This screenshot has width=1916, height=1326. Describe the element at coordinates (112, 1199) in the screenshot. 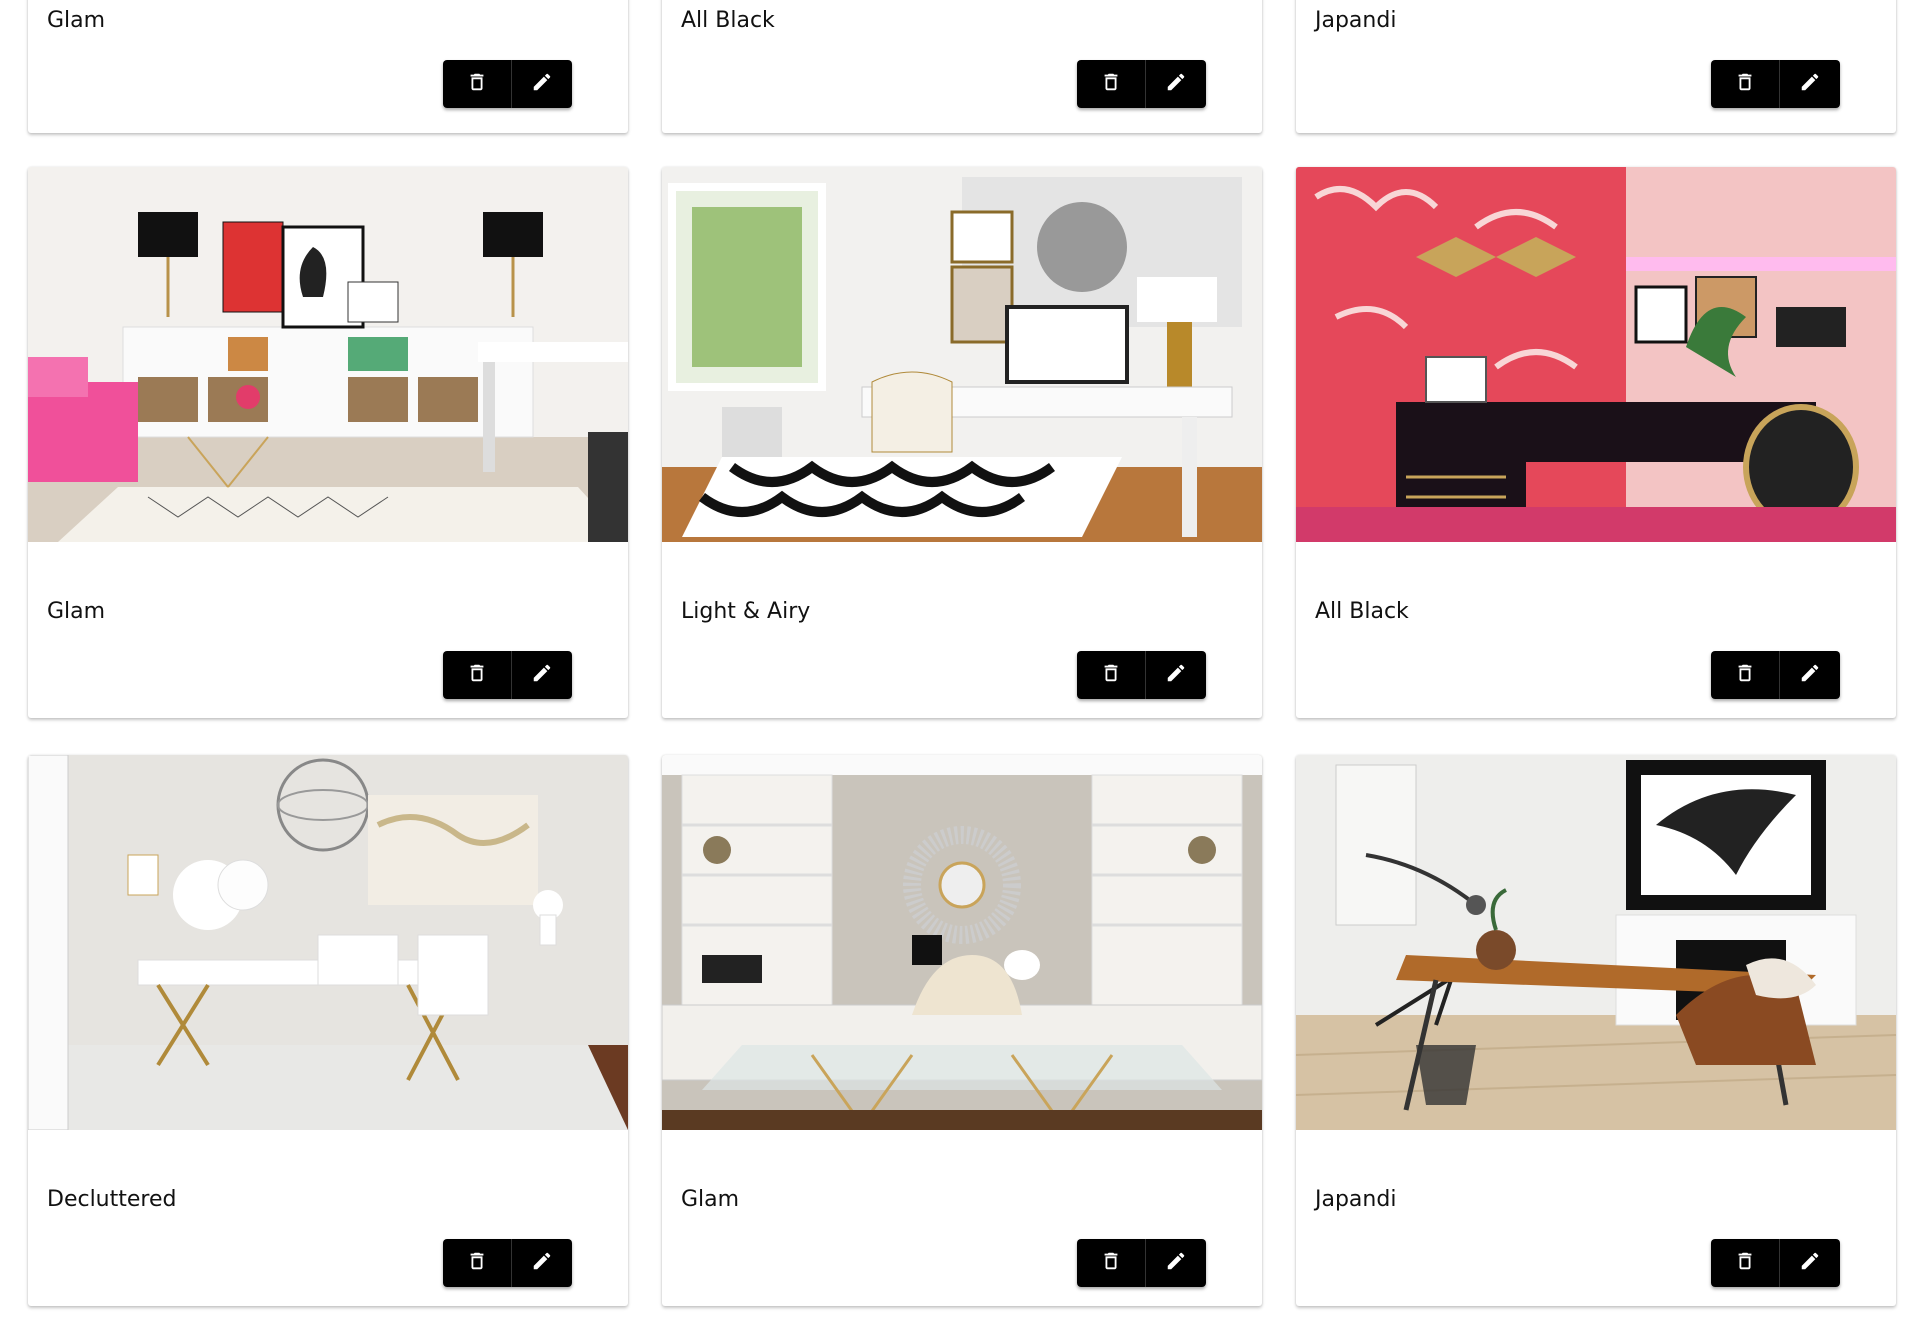

I see `card-title: Decluttered` at that location.